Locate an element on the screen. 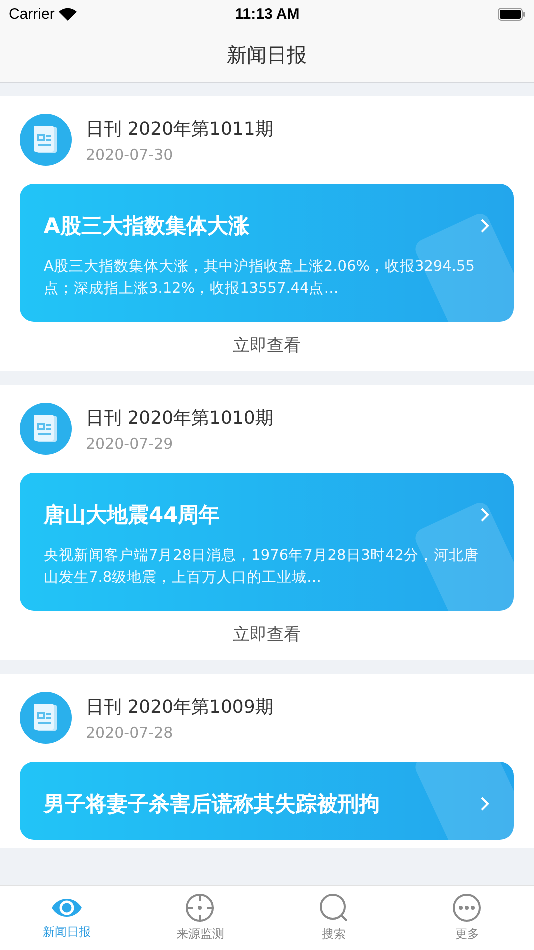  issue-title: 日刊 2020年第1011期 is located at coordinates (180, 129).